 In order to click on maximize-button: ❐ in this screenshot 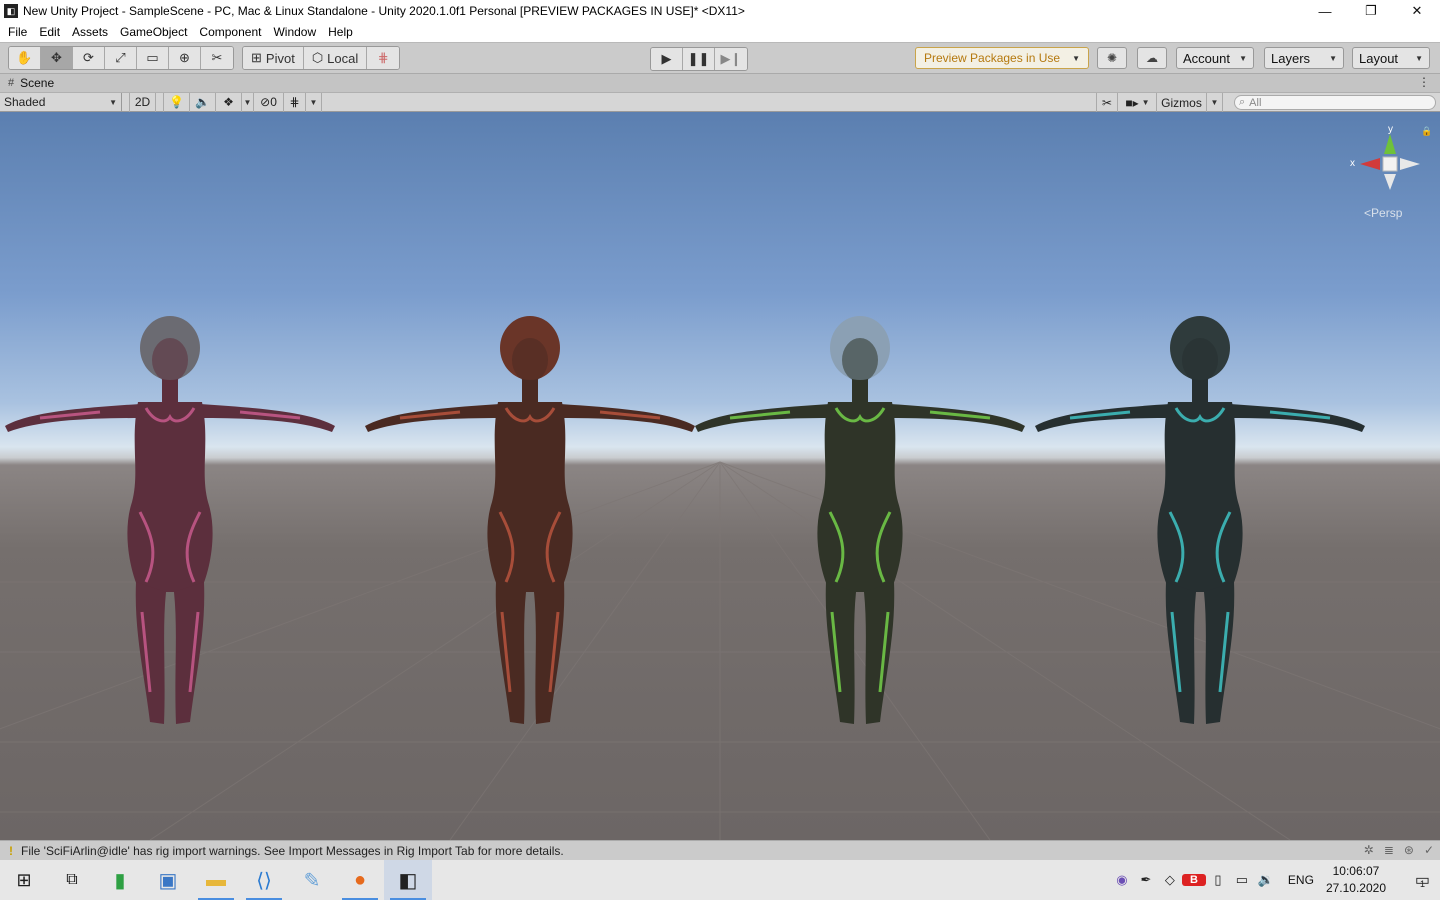, I will do `click(1371, 11)`.